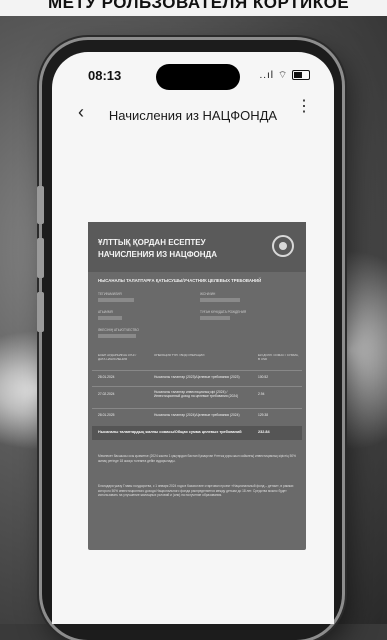 This screenshot has width=387, height=640. I want to click on system-icons: ..ıl ⌔, so click(284, 75).